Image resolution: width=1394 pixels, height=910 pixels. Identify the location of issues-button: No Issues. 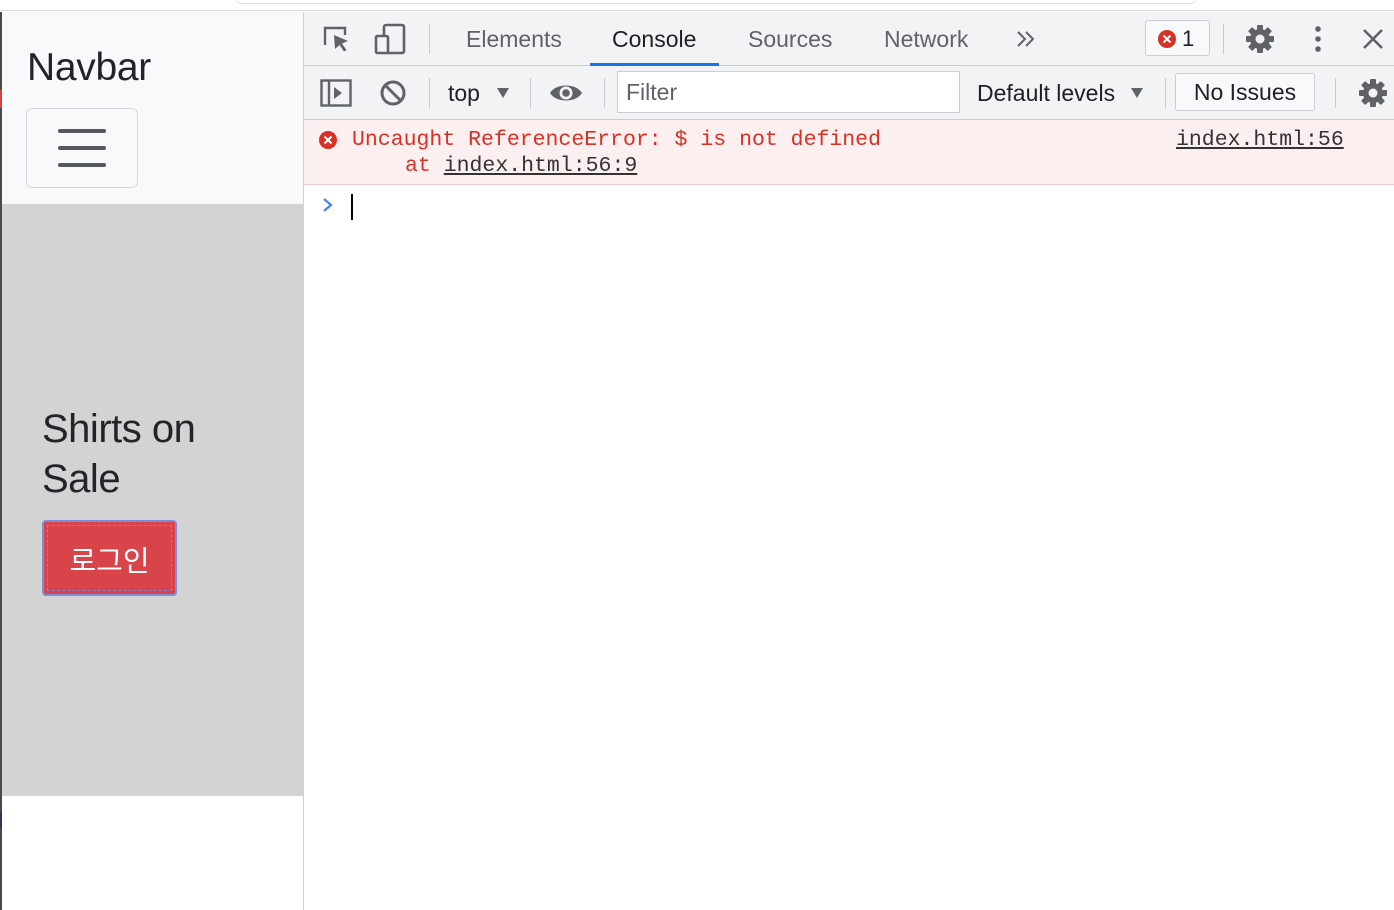
(1245, 92).